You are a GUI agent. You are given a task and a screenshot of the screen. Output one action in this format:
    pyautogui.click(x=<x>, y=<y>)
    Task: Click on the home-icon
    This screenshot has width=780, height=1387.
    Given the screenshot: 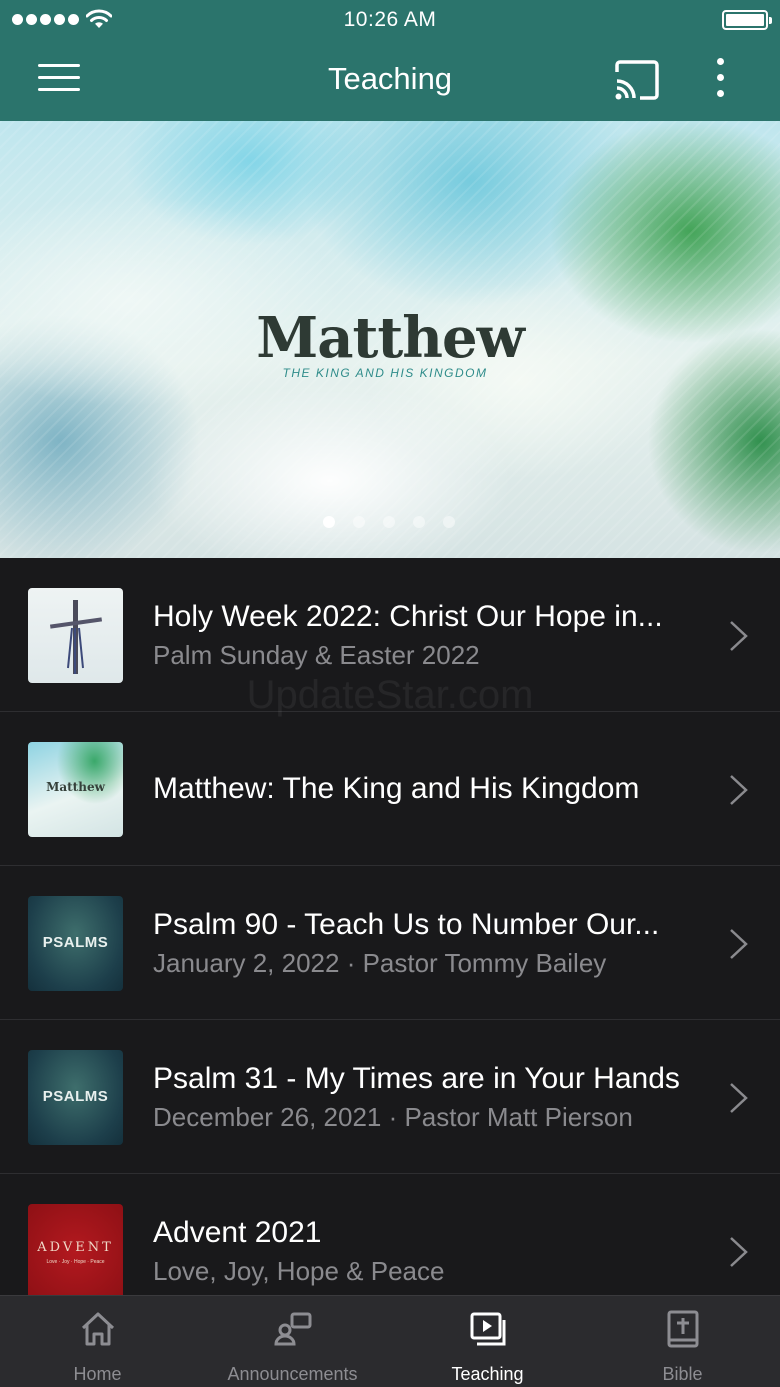 What is the action you would take?
    pyautogui.click(x=98, y=1329)
    